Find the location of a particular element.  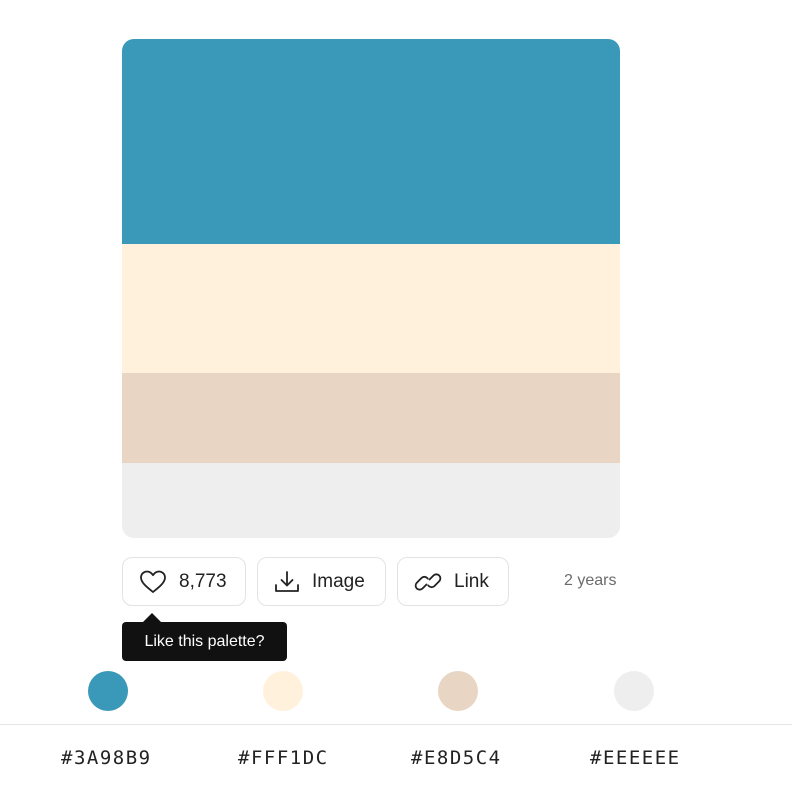

hex-code: #3A98B9 is located at coordinates (106, 758).